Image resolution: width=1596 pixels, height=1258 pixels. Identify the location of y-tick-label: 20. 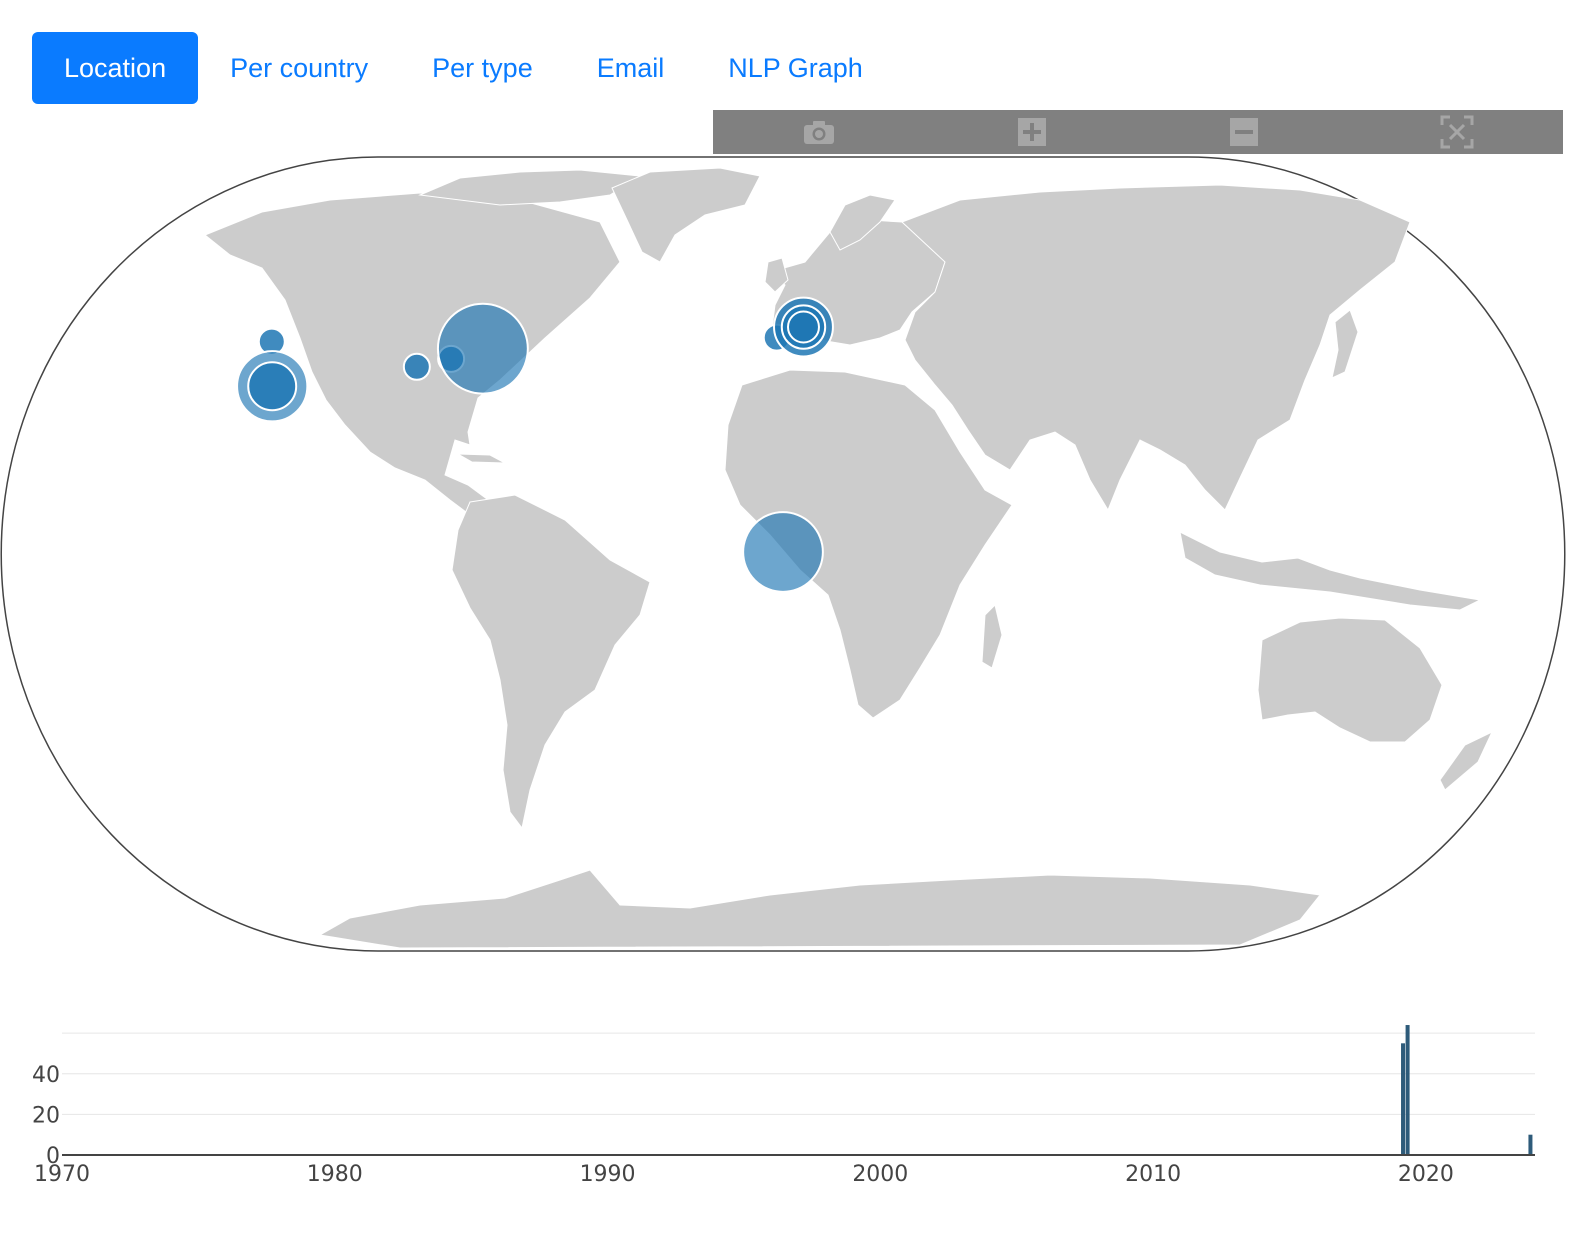
(46, 1115).